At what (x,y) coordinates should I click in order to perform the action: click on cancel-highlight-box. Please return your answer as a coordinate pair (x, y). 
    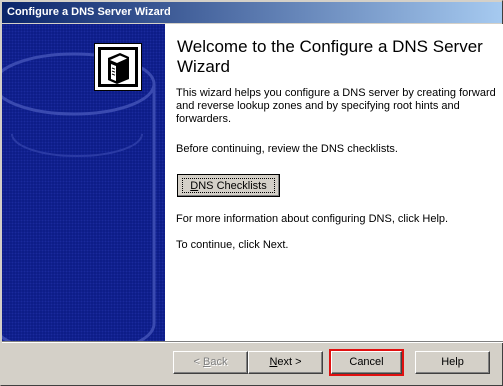
    Looking at the image, I should click on (366, 362).